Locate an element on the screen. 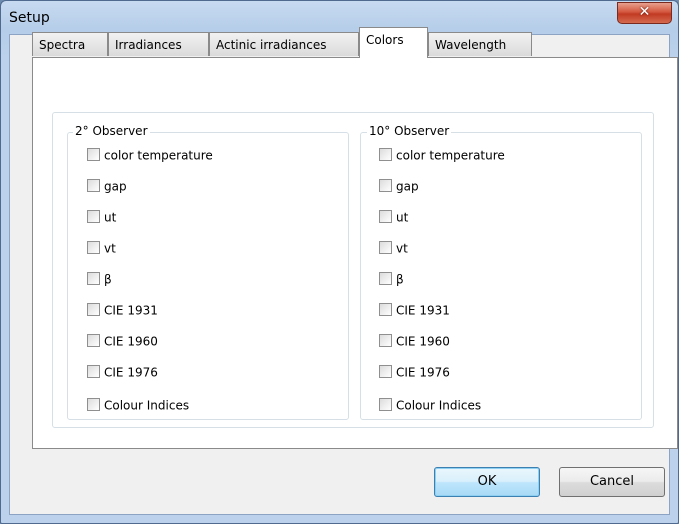  tab-wavelength: Wavelength is located at coordinates (480, 44).